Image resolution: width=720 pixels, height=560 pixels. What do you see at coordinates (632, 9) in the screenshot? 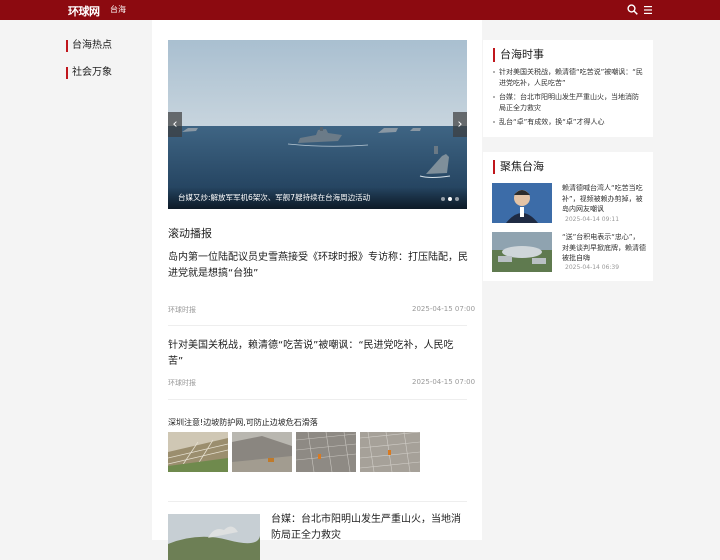
I see `search-icon` at bounding box center [632, 9].